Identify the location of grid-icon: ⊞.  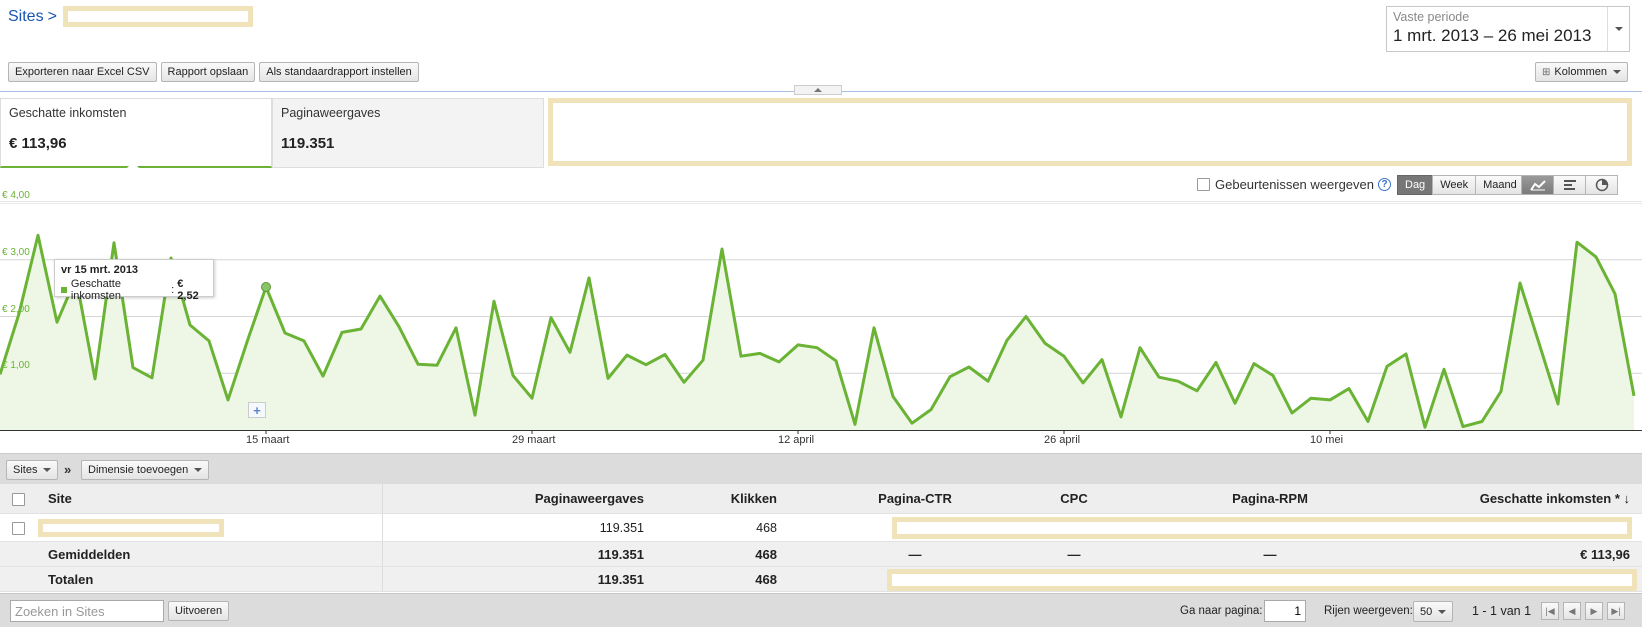
(1546, 72).